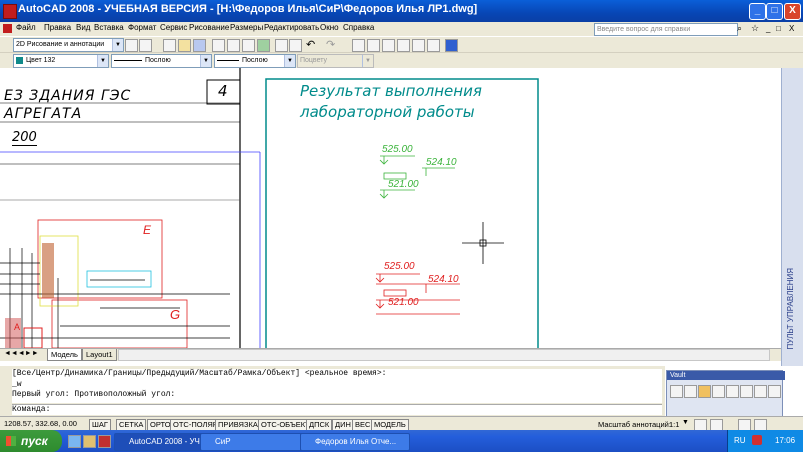 The image size is (803, 452). What do you see at coordinates (757, 440) in the screenshot?
I see `tray-app-icon` at bounding box center [757, 440].